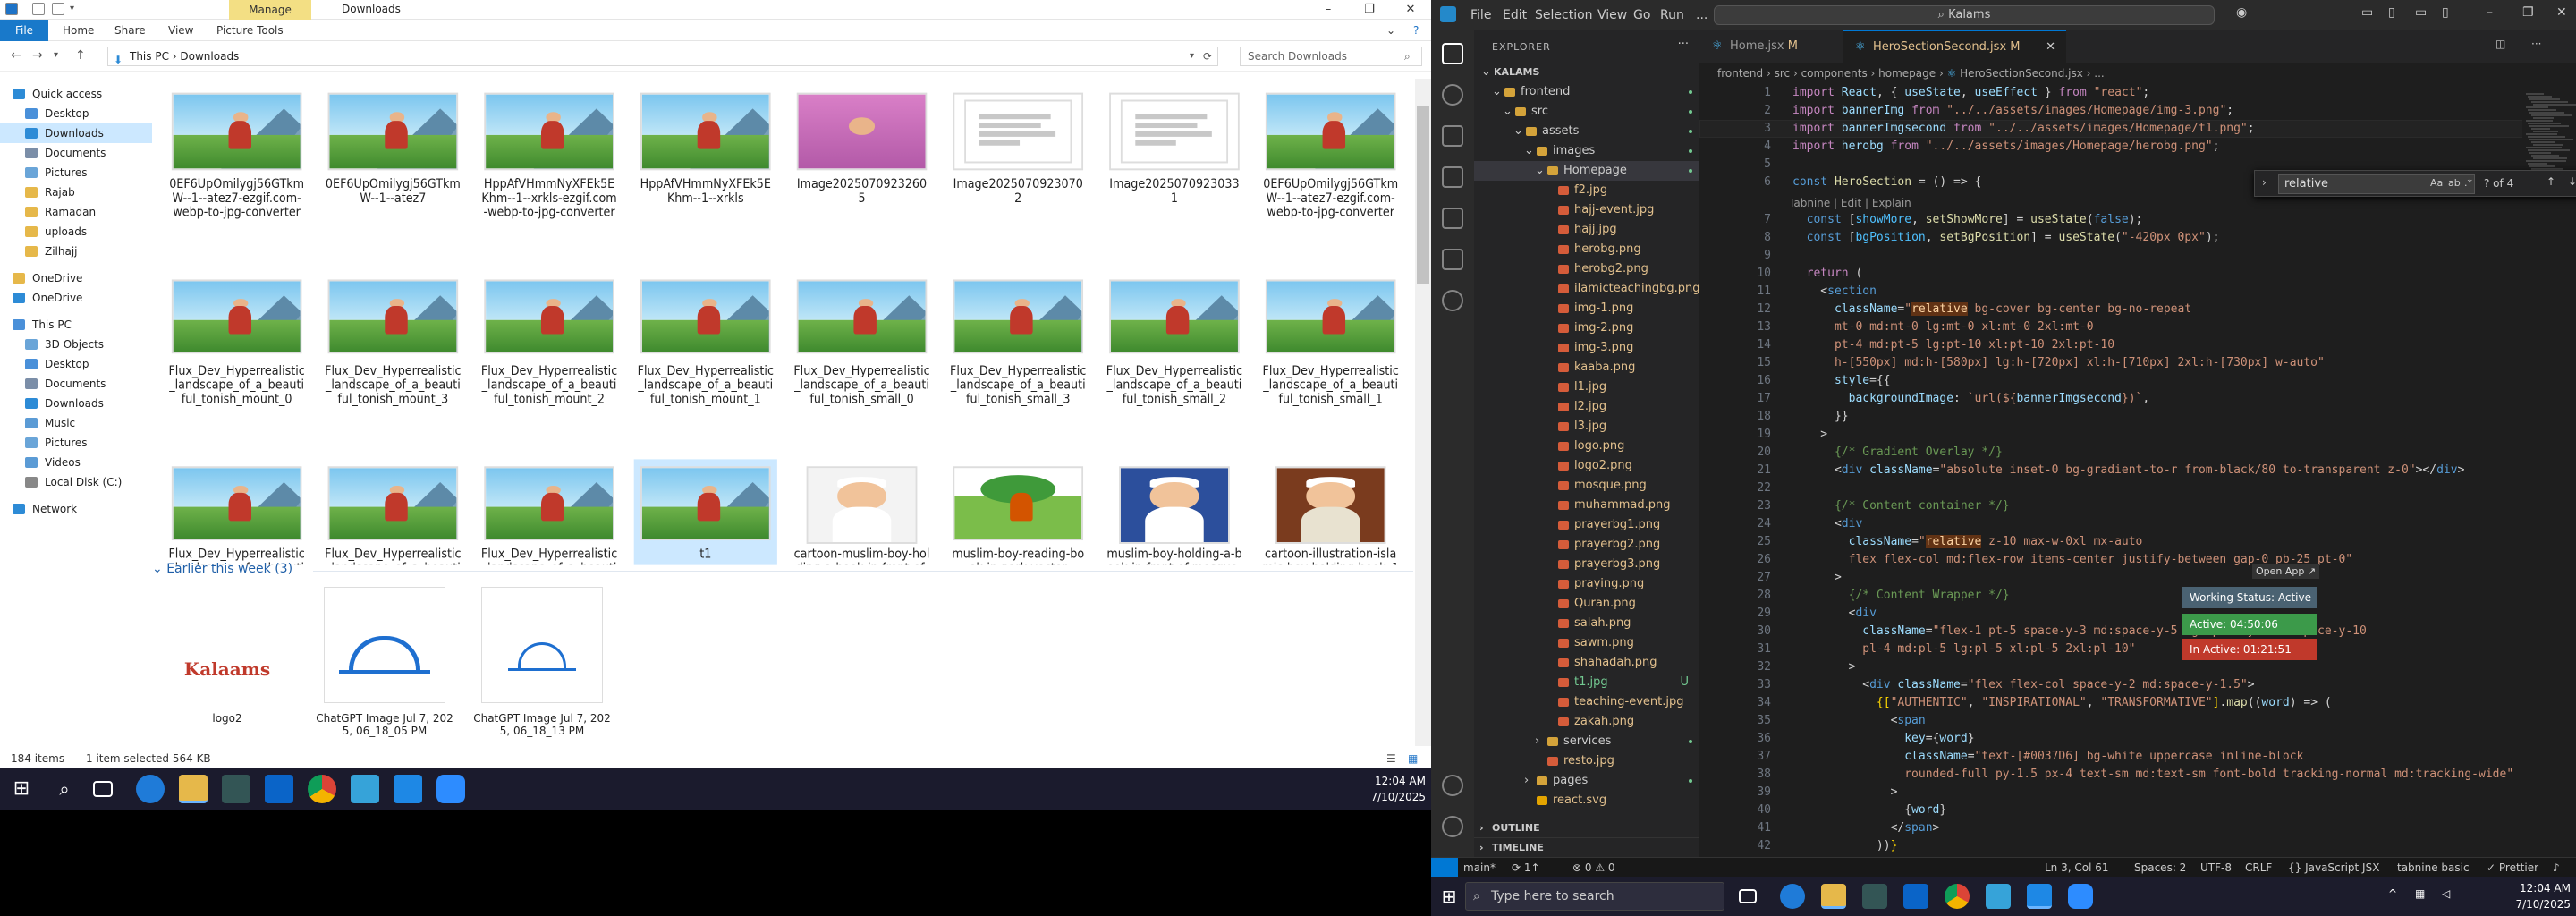 The image size is (2576, 916). I want to click on nav-item: 3D Objects, so click(76, 344).